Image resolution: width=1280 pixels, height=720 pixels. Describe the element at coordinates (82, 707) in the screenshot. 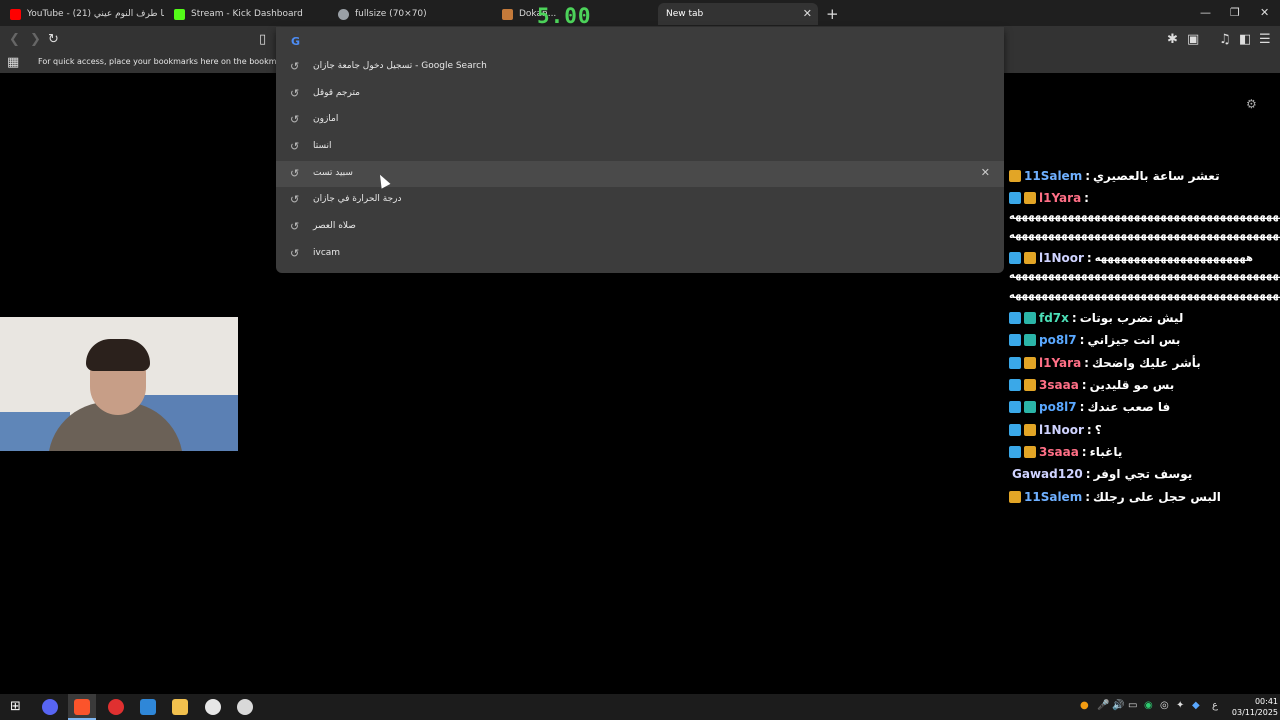

I see `brave-icon` at that location.